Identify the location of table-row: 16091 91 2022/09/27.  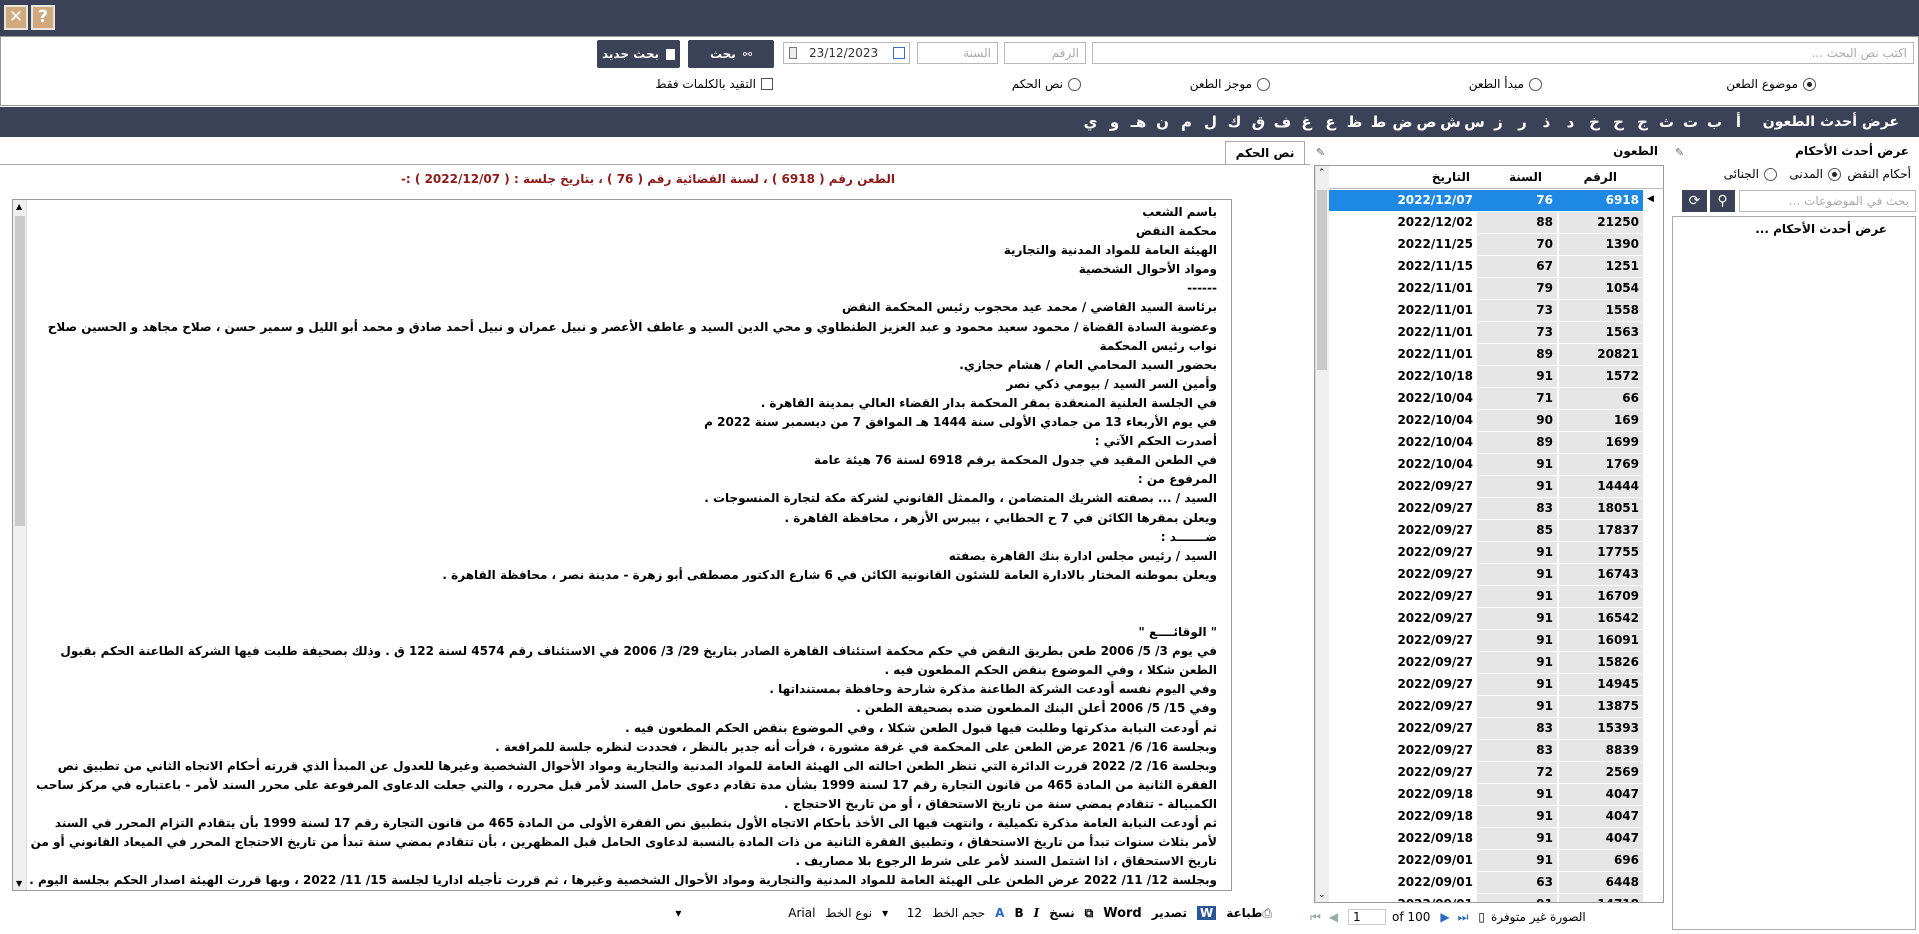
(1486, 640).